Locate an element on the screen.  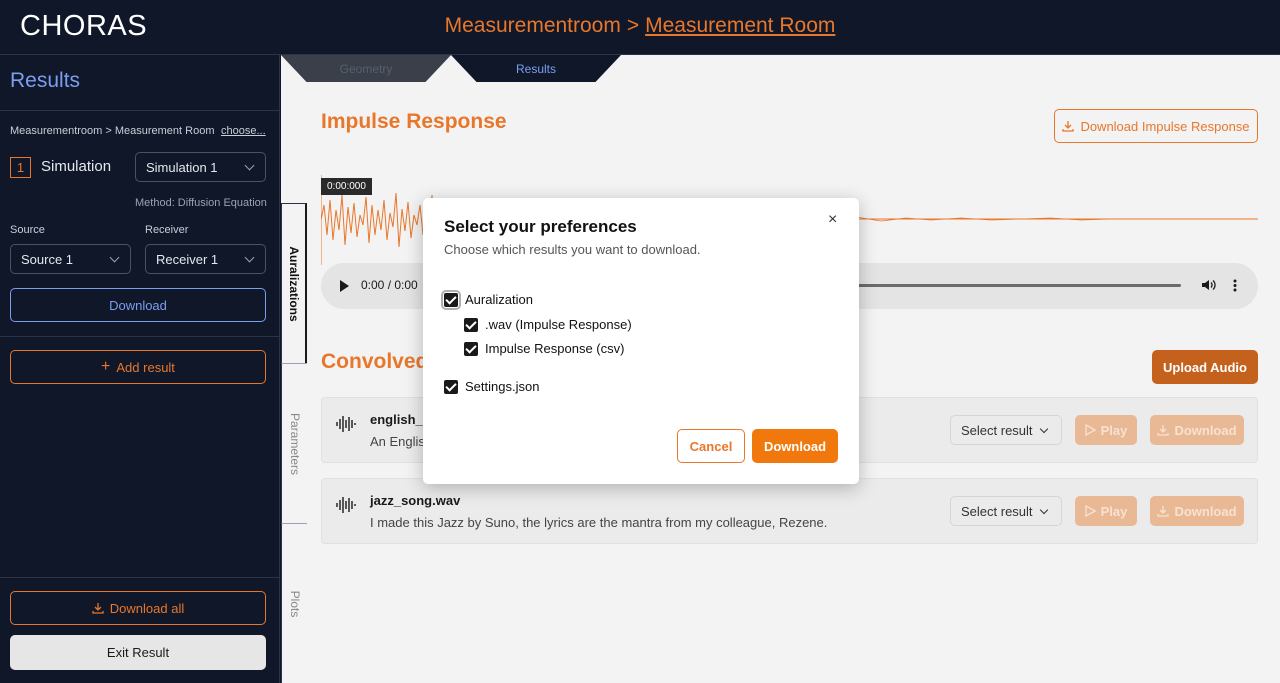
wav-impulse-response-checkbox: .wav (Impulse Response) is located at coordinates (548, 324).